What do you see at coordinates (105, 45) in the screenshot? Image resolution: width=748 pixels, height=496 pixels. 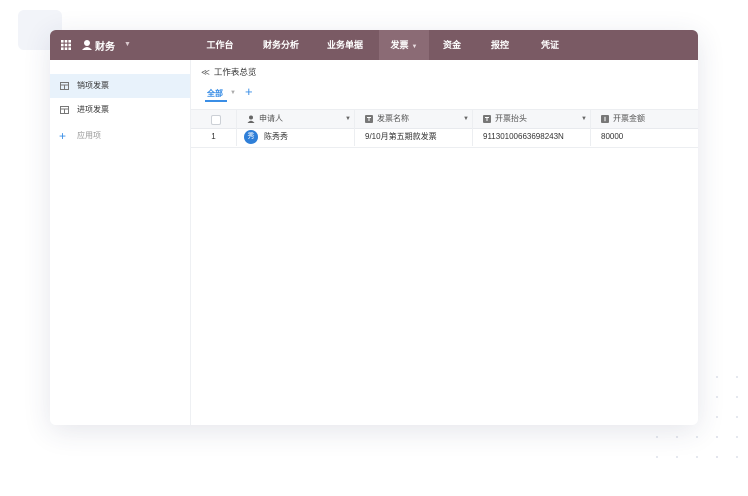 I see `app-name: 财务` at bounding box center [105, 45].